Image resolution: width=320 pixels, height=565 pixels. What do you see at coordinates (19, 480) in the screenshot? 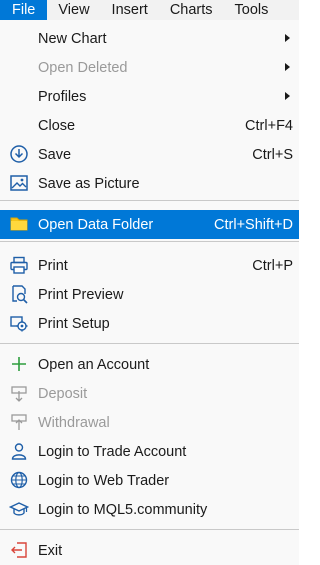
I see `globe-icon` at bounding box center [19, 480].